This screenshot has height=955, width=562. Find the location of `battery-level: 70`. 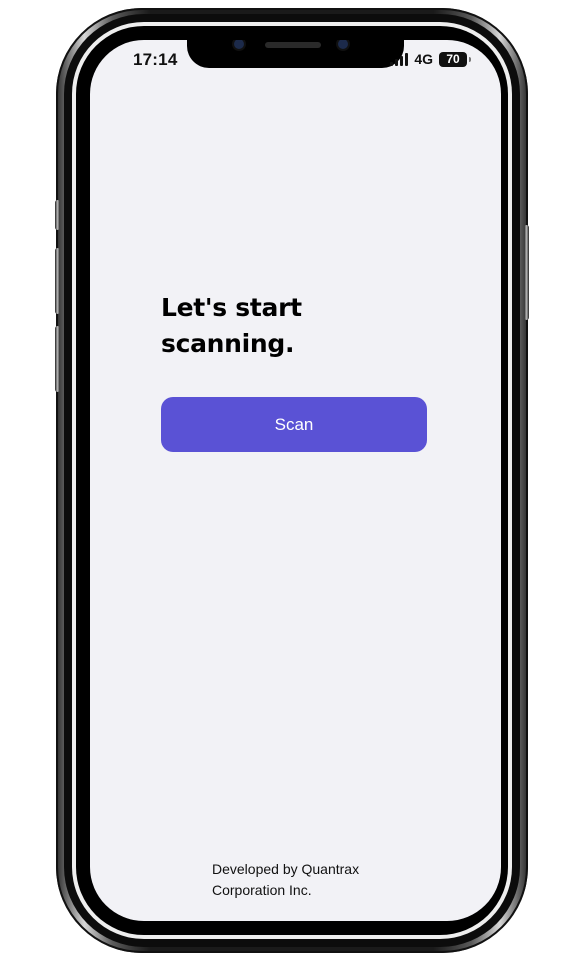

battery-level: 70 is located at coordinates (453, 58).